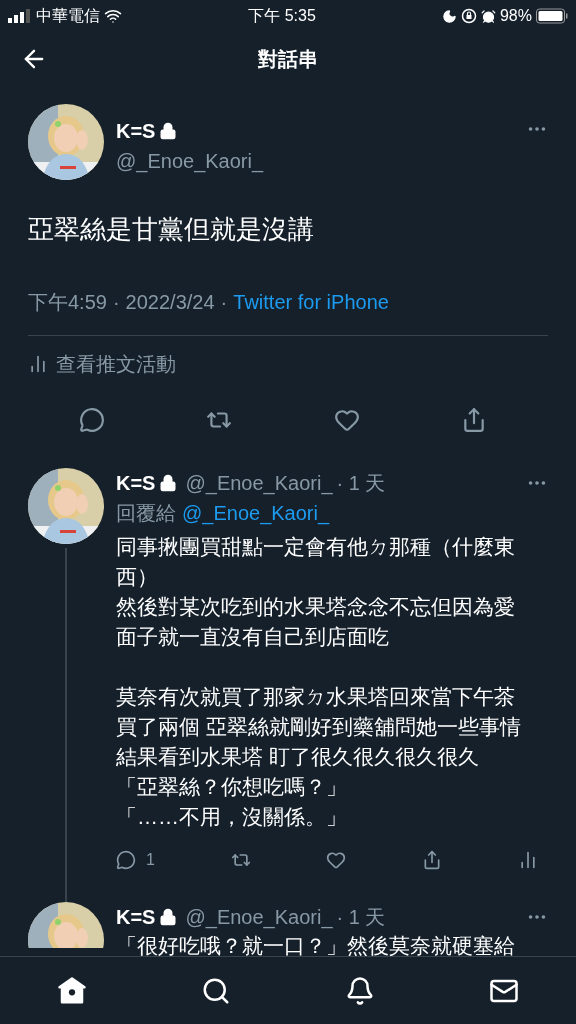 This screenshot has width=576, height=1024. I want to click on reply-text-line: 「亞翠絲？你想吃嗎？」, so click(232, 787).